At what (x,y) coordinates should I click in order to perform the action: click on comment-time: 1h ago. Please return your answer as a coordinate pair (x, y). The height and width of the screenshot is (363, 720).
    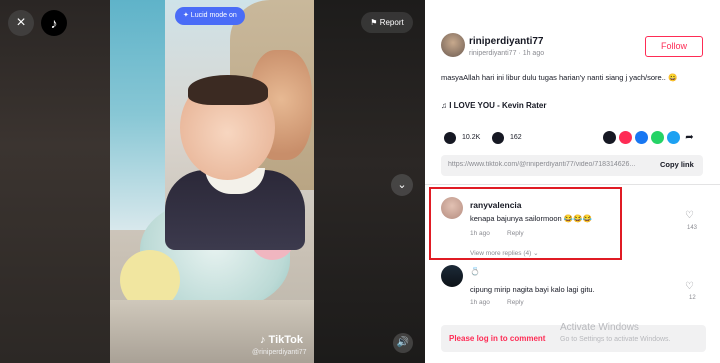
    Looking at the image, I should click on (480, 302).